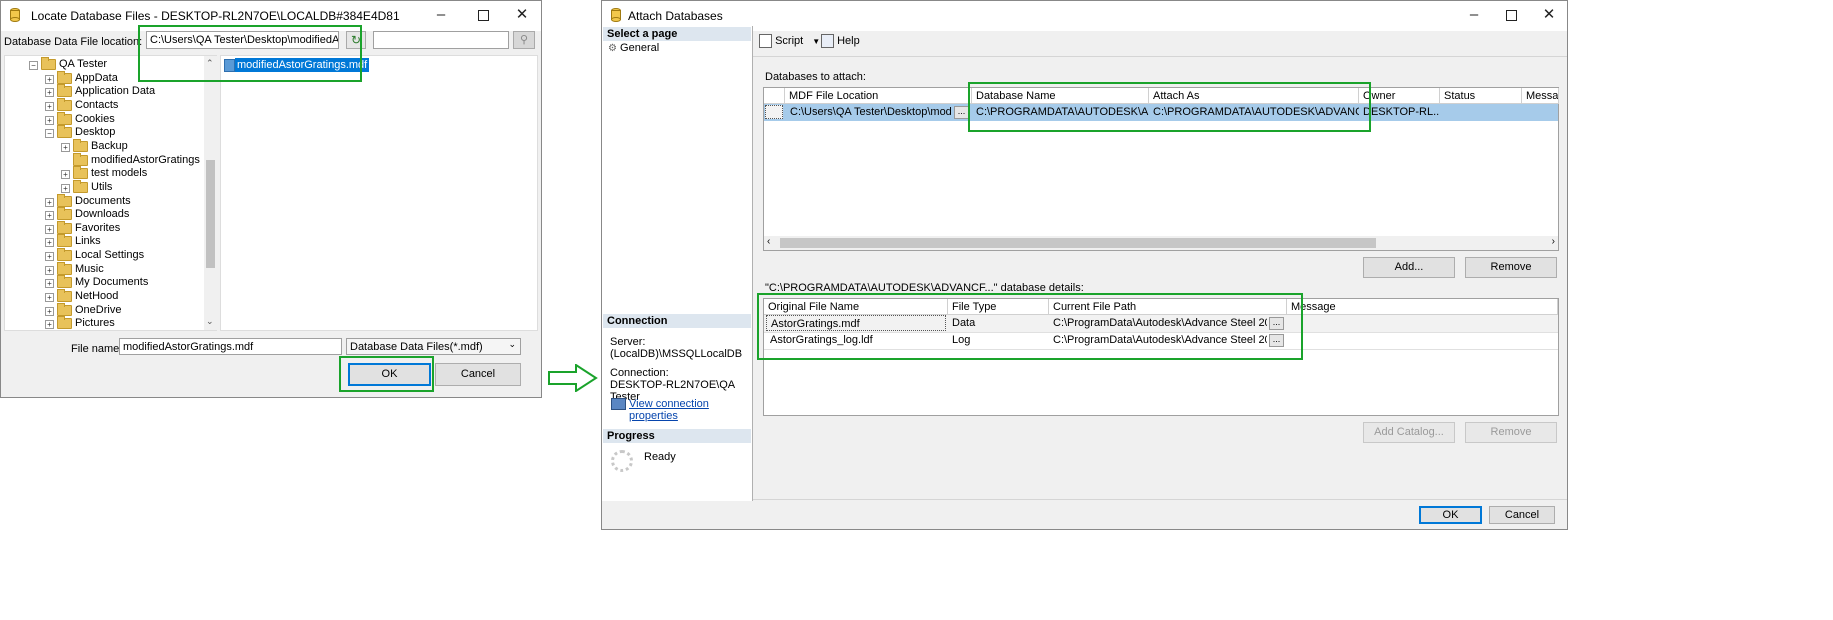 Image resolution: width=1833 pixels, height=620 pixels. I want to click on help-button: Help, so click(840, 41).